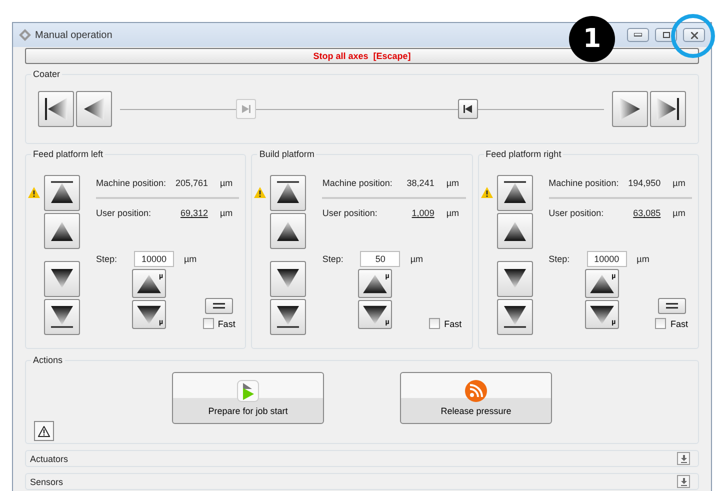 Image resolution: width=719 pixels, height=491 pixels. Describe the element at coordinates (420, 183) in the screenshot. I see `machine-position-value: 38,241` at that location.